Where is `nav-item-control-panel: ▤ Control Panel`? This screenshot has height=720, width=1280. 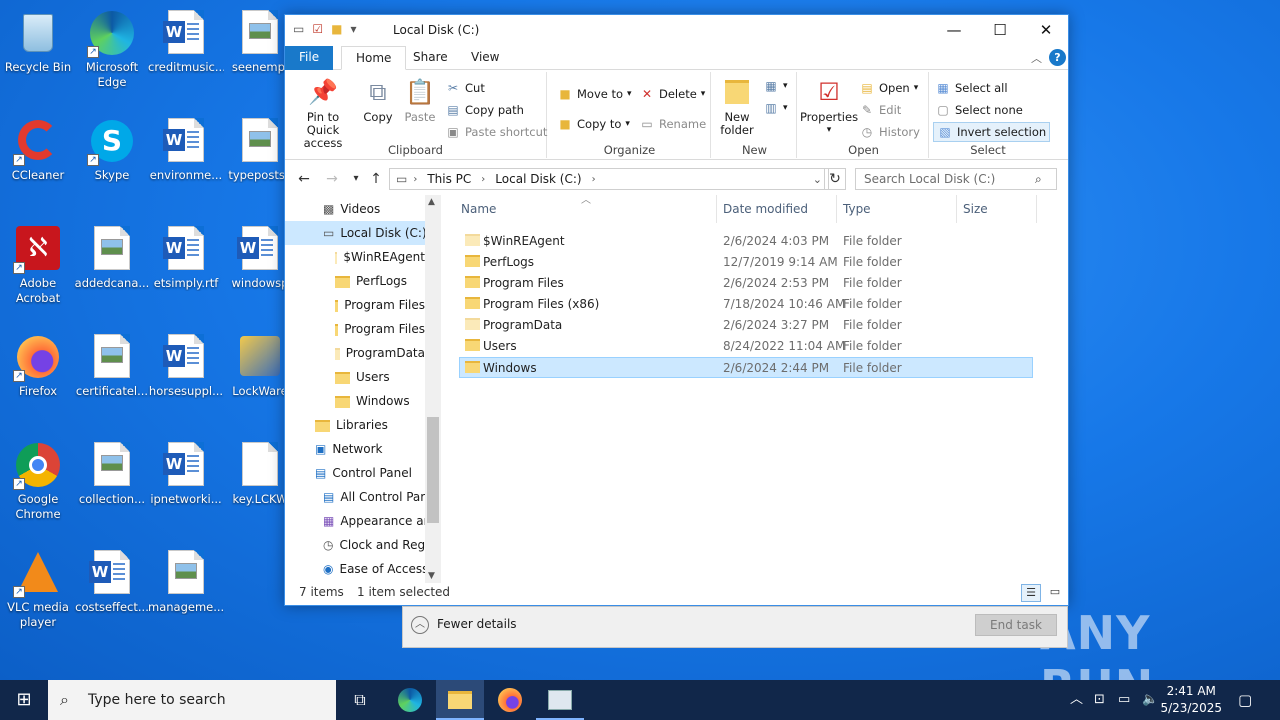
nav-item-control-panel: ▤ Control Panel is located at coordinates (370, 473).